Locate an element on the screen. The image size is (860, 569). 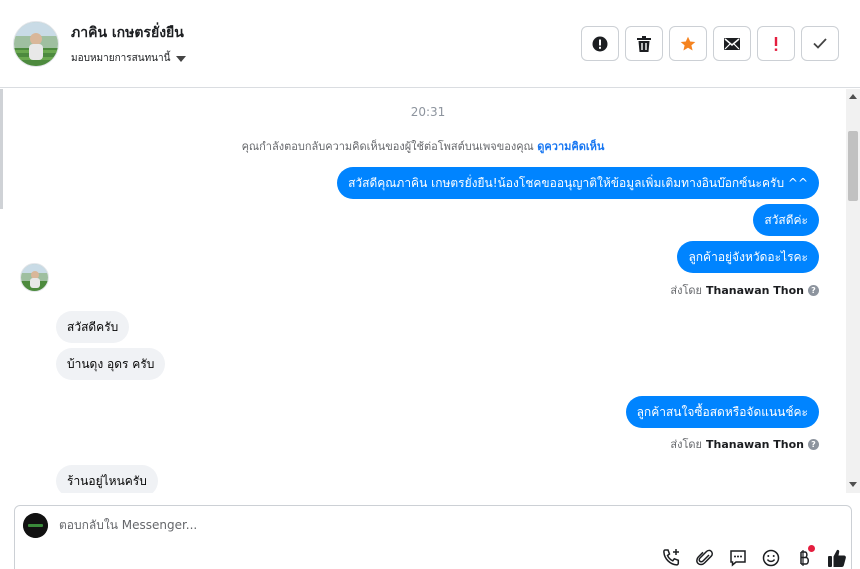
mark-spam-button is located at coordinates (600, 43).